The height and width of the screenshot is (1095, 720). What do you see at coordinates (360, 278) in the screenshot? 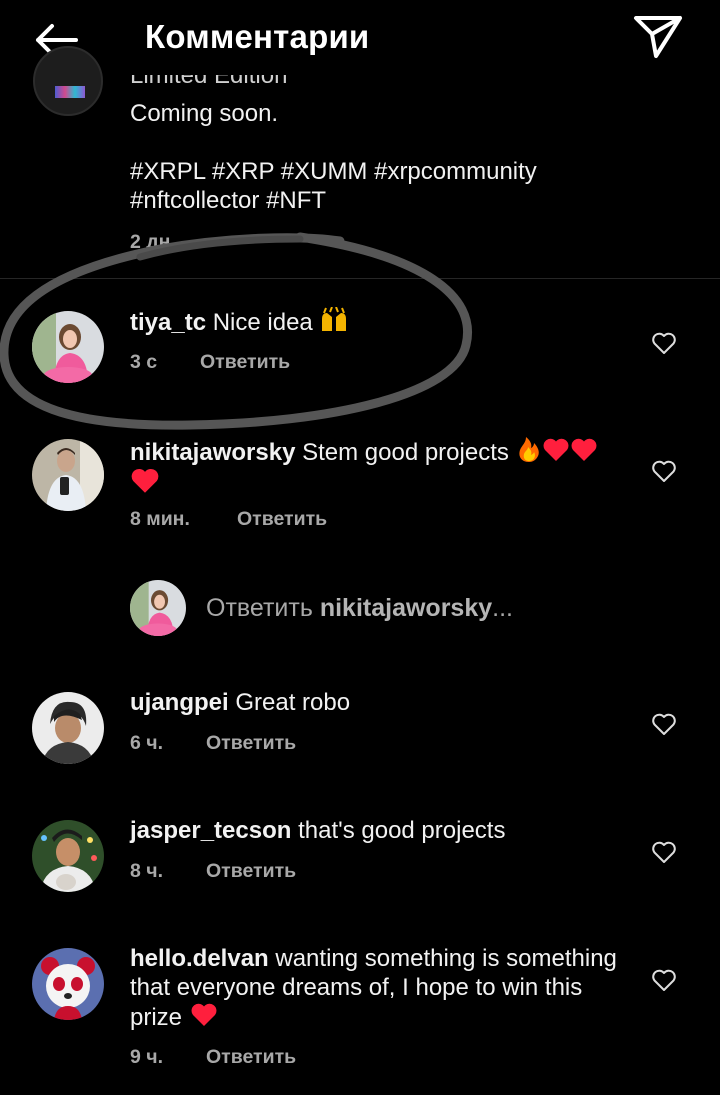
I see `divider` at bounding box center [360, 278].